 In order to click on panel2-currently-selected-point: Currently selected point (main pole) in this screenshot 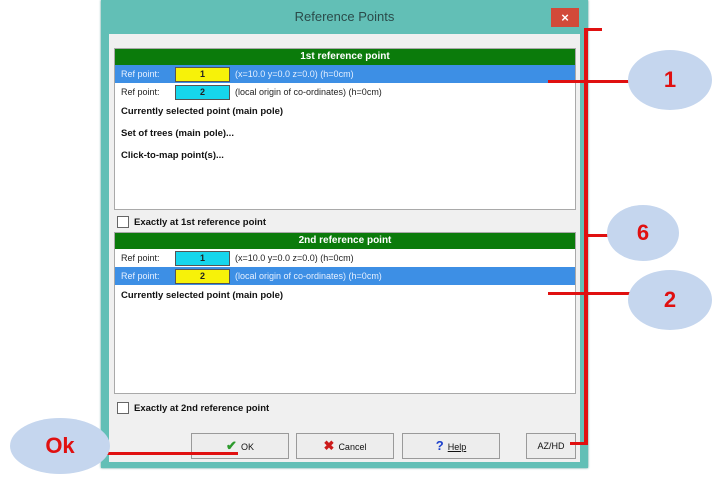, I will do `click(345, 296)`.